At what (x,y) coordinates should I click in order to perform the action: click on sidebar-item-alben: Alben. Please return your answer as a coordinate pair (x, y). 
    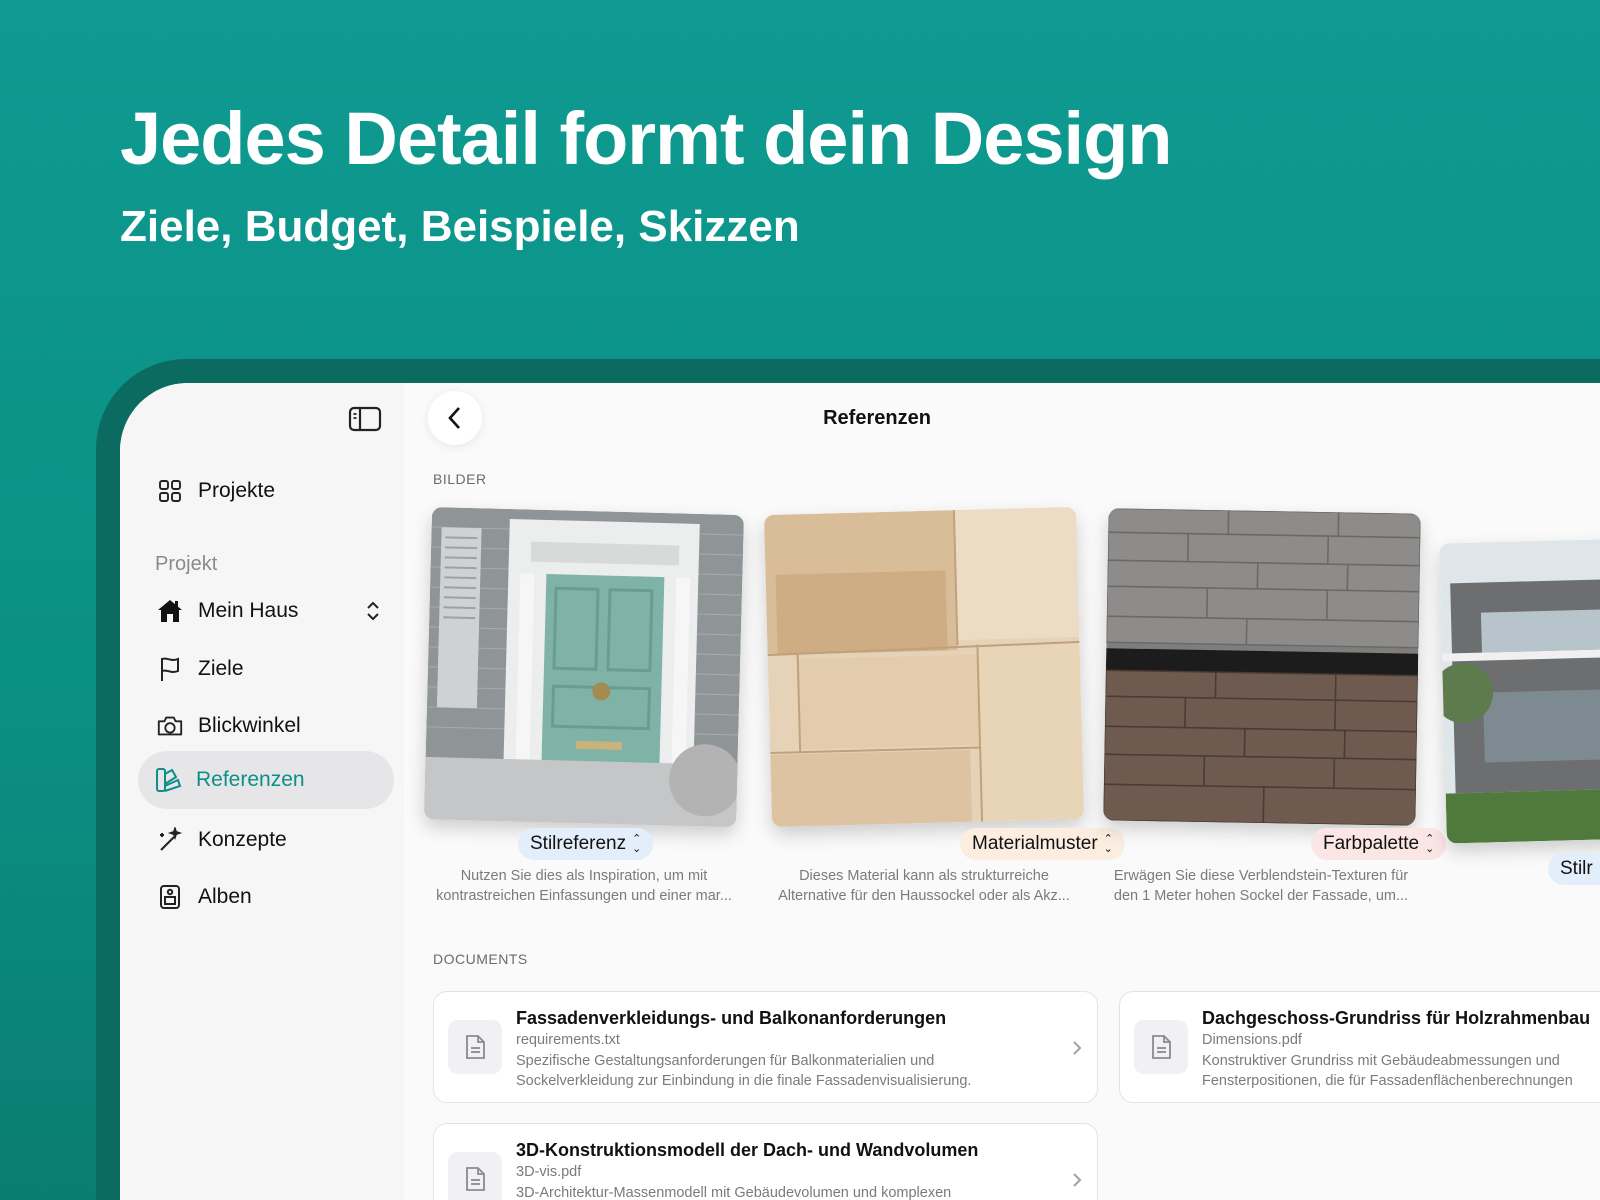
    Looking at the image, I should click on (268, 897).